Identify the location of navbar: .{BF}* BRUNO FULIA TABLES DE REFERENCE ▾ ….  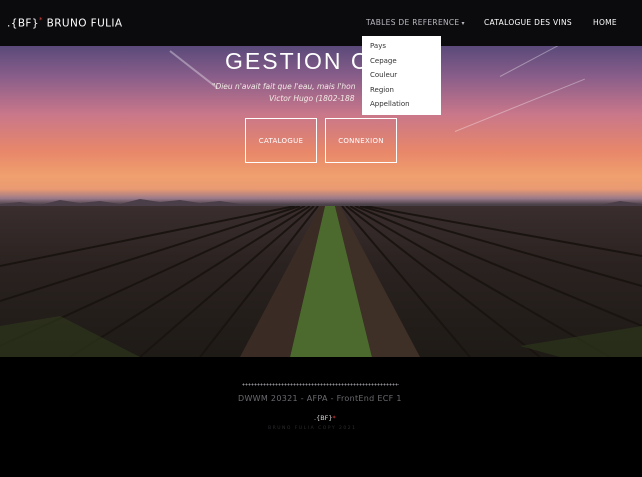
(321, 23).